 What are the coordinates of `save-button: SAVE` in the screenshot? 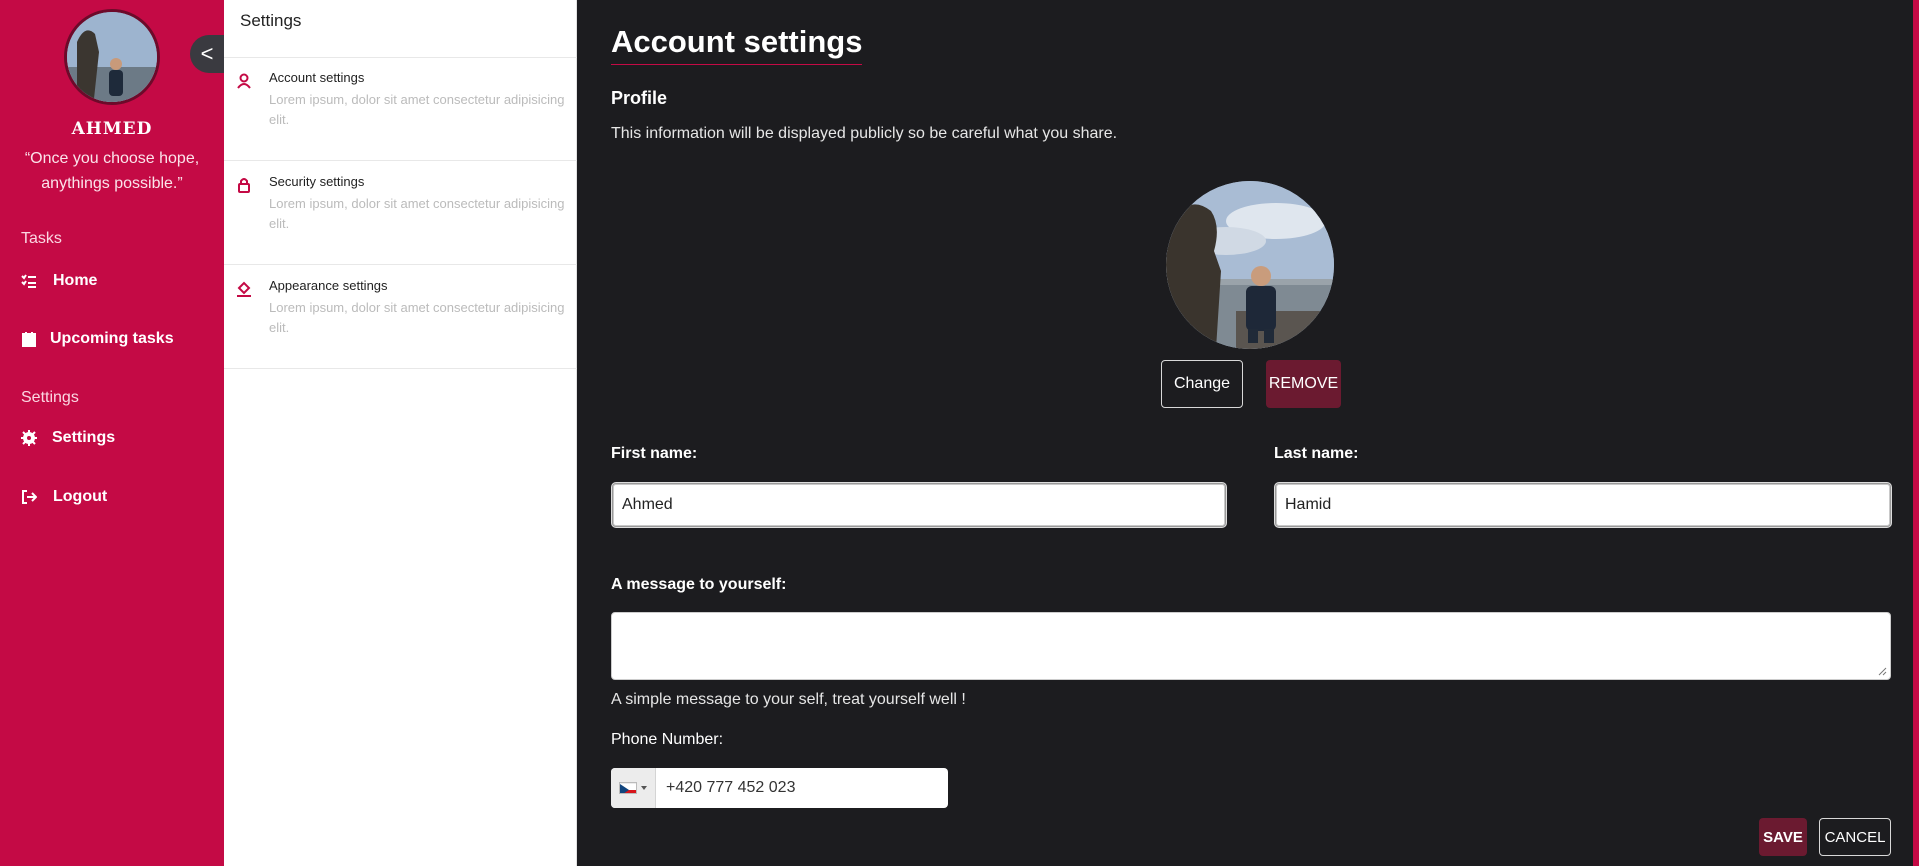 It's located at (1783, 837).